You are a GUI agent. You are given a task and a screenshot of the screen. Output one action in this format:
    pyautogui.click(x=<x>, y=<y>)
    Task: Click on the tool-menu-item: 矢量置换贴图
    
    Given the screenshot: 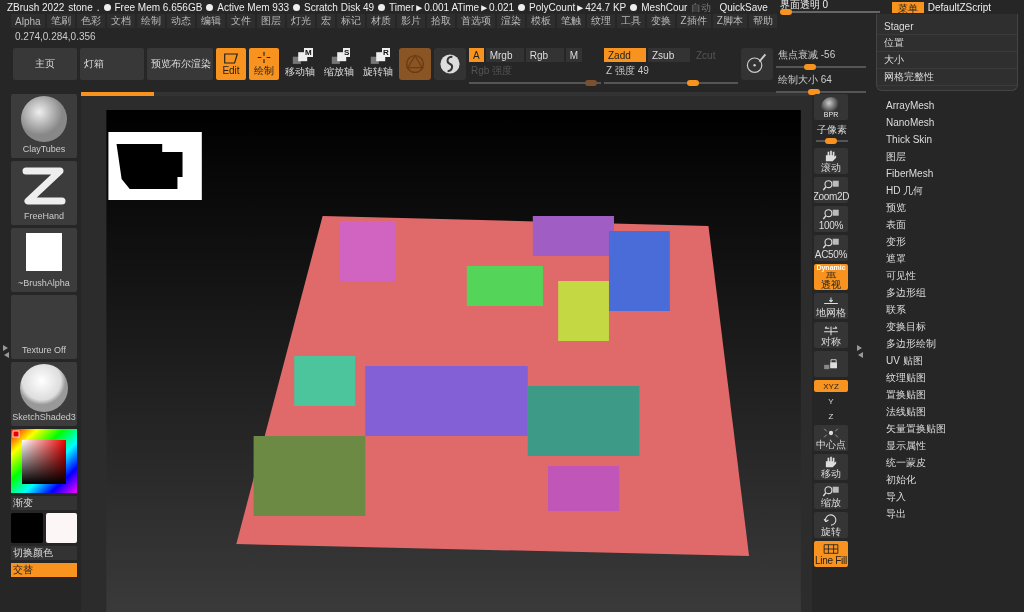 What is the action you would take?
    pyautogui.click(x=955, y=428)
    